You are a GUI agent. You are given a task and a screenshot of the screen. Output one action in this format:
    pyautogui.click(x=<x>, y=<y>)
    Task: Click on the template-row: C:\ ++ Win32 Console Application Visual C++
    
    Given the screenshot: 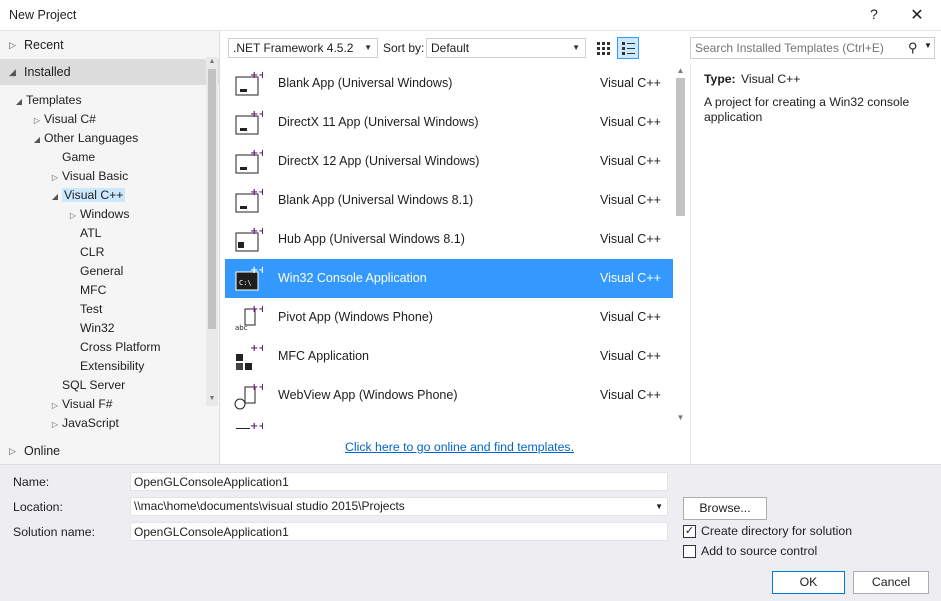 What is the action you would take?
    pyautogui.click(x=449, y=278)
    